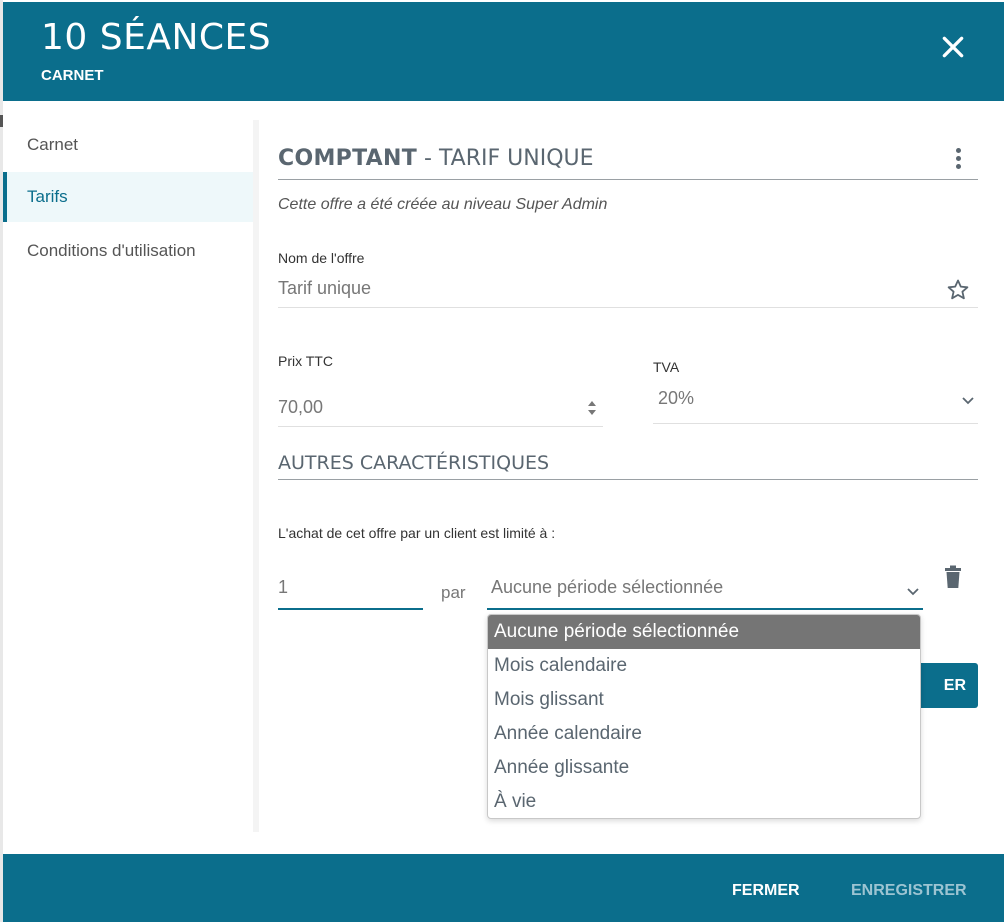 The height and width of the screenshot is (922, 1005). I want to click on modal-title: 10 SÉANCES, so click(156, 37).